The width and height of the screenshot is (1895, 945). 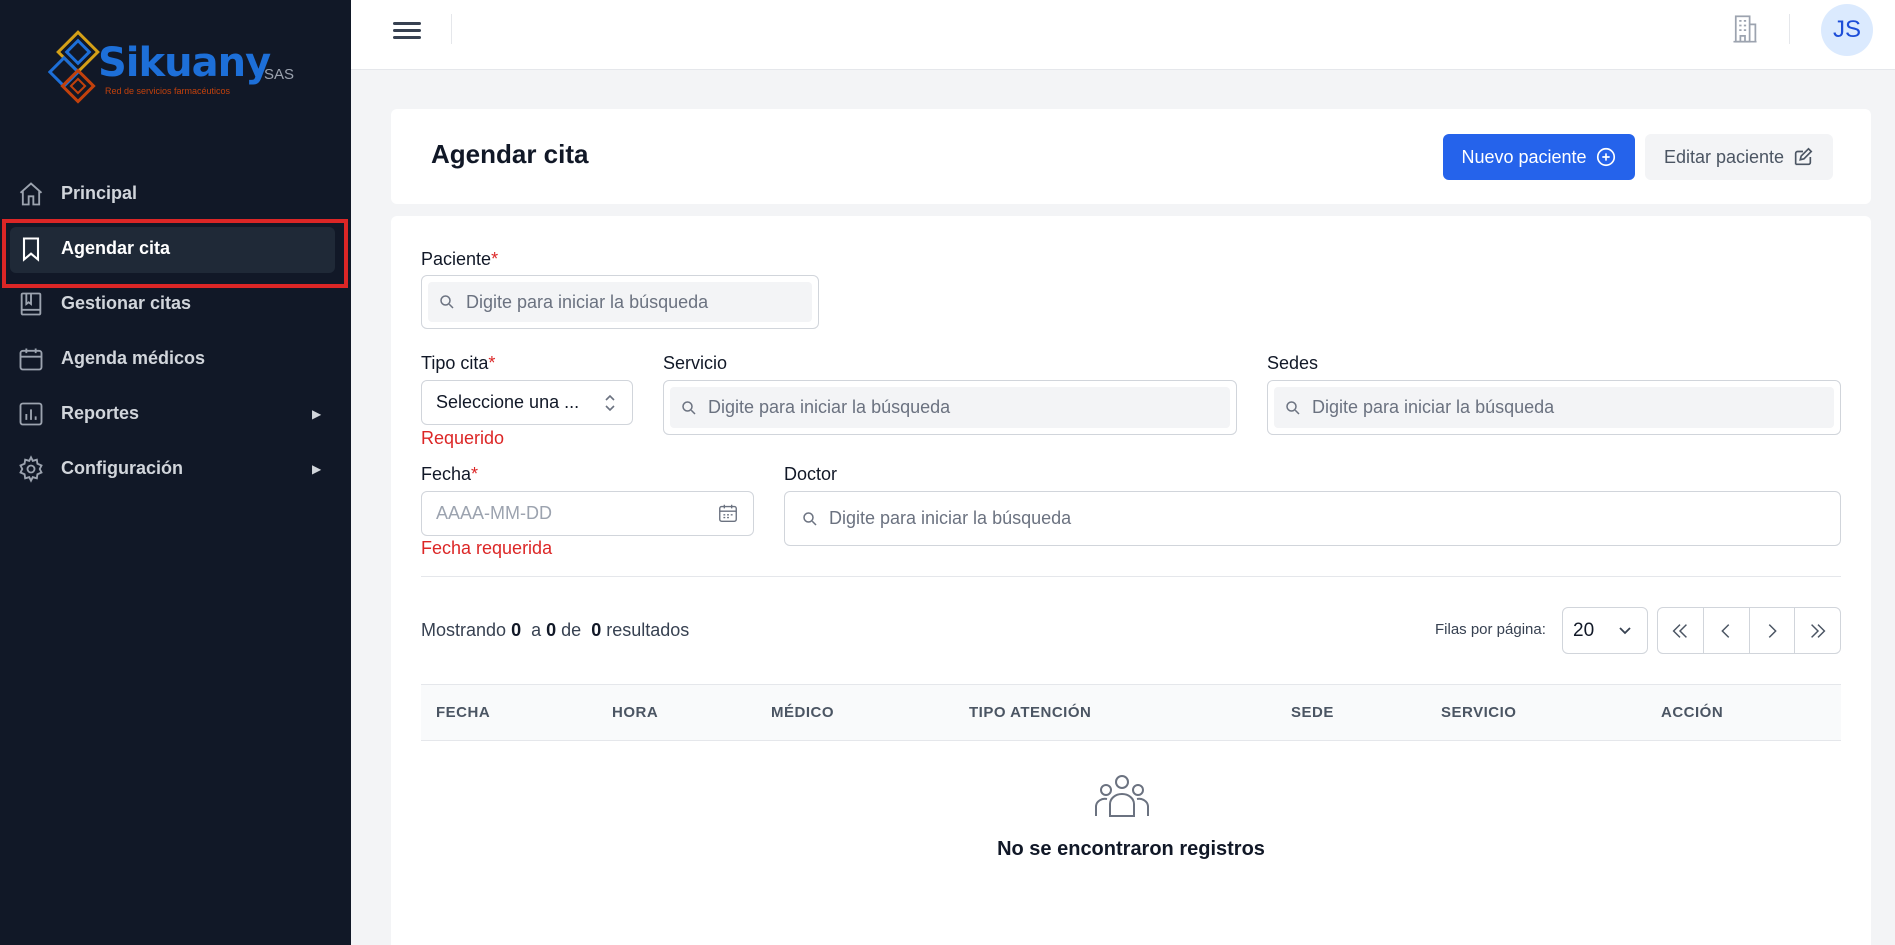 I want to click on sidebar-item-agenda-medicos: Agenda médicos, so click(x=175, y=358).